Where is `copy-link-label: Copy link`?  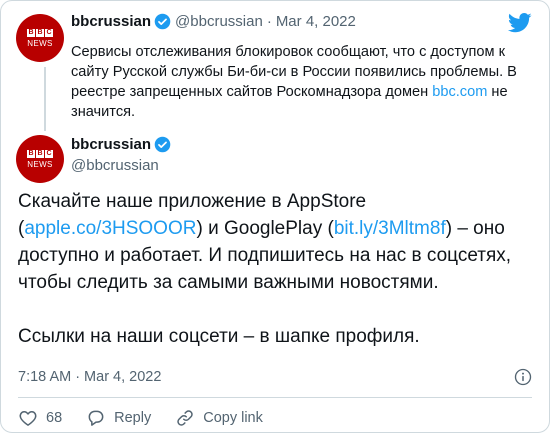
copy-link-label: Copy link is located at coordinates (233, 418).